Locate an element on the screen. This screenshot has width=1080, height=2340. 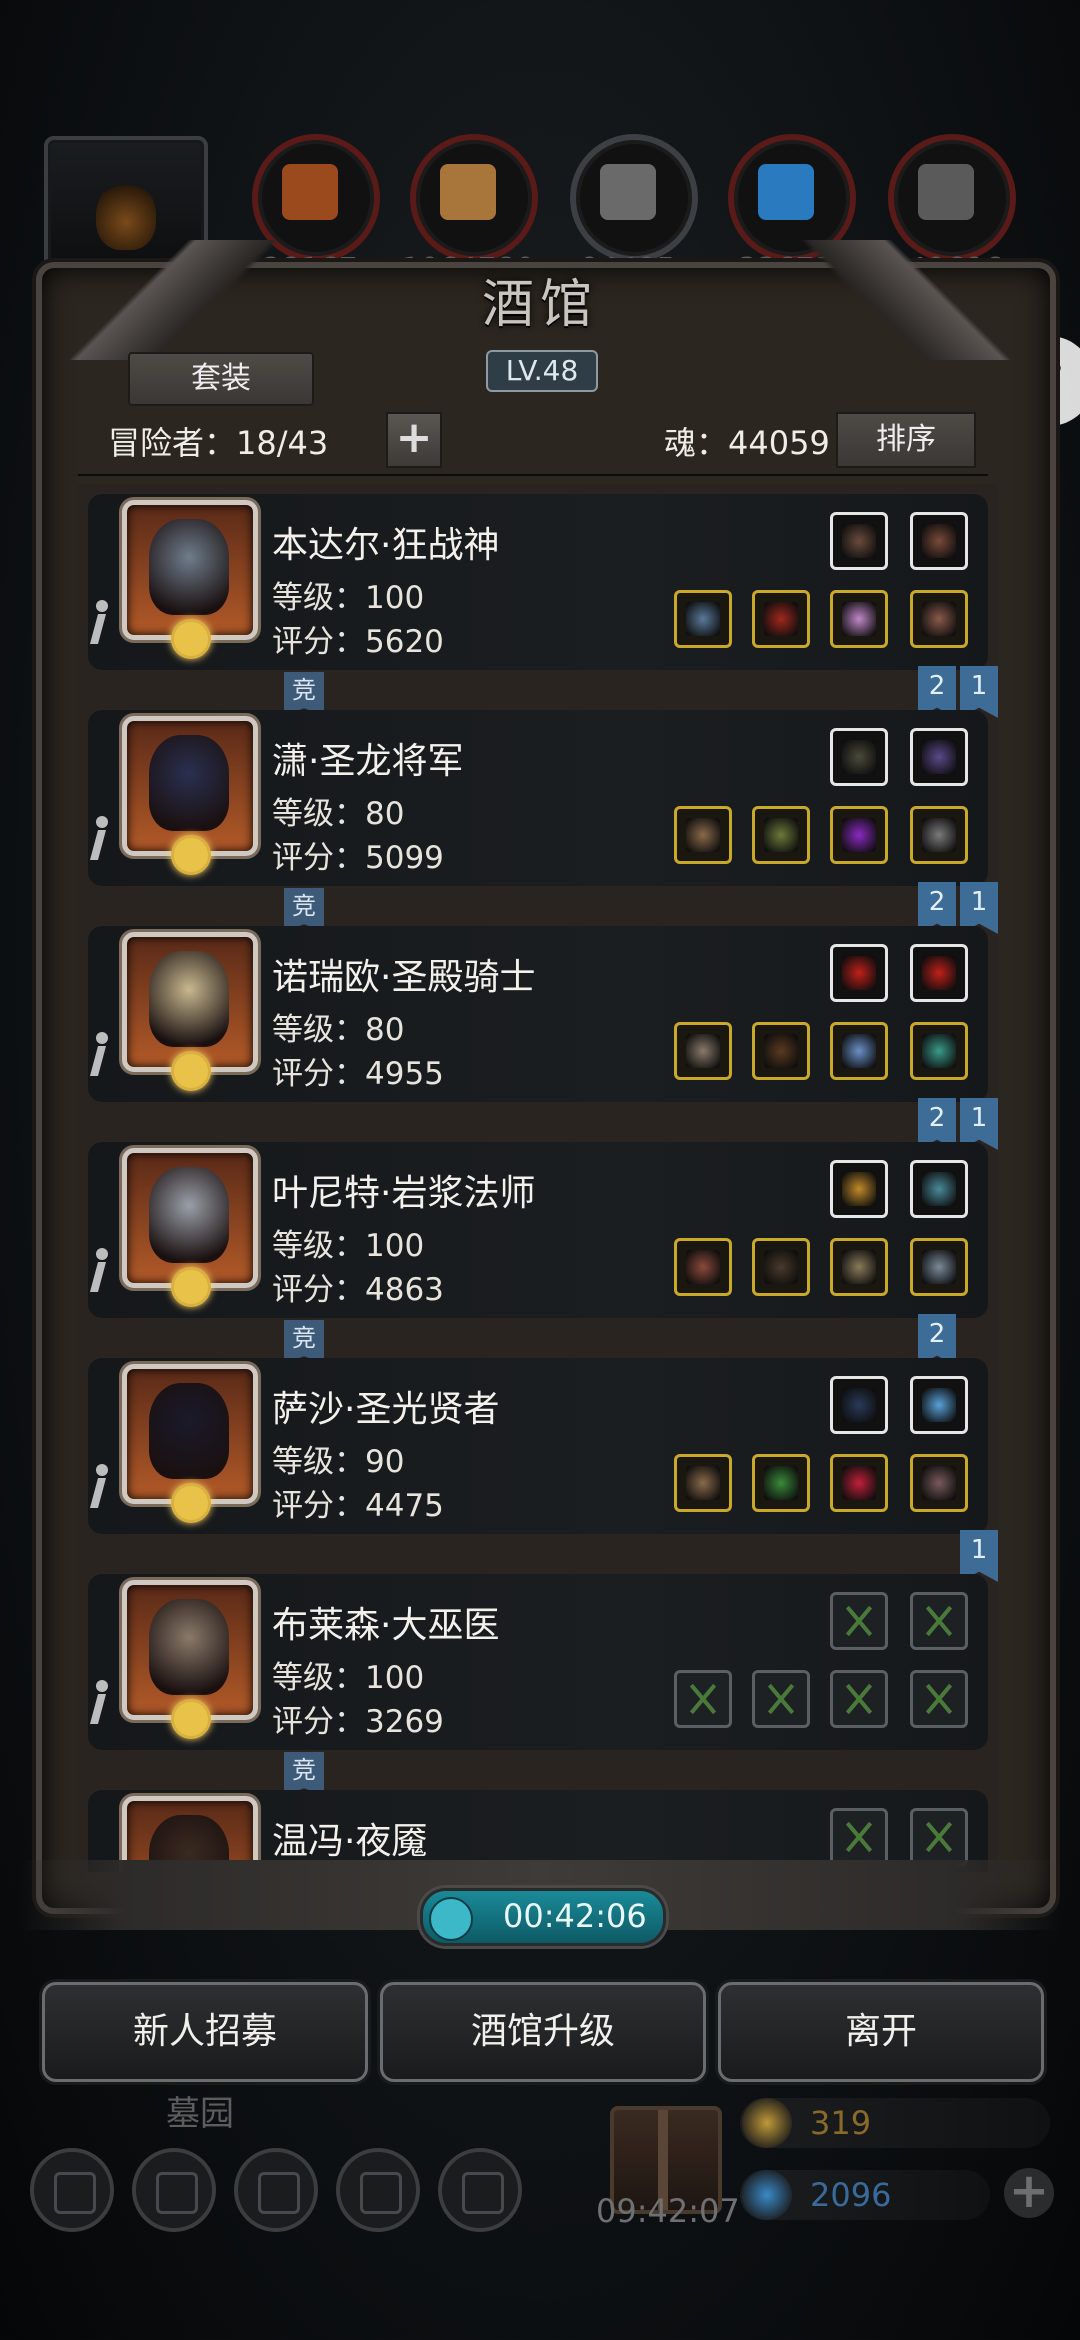
gem-currency: 2096 is located at coordinates (865, 2195).